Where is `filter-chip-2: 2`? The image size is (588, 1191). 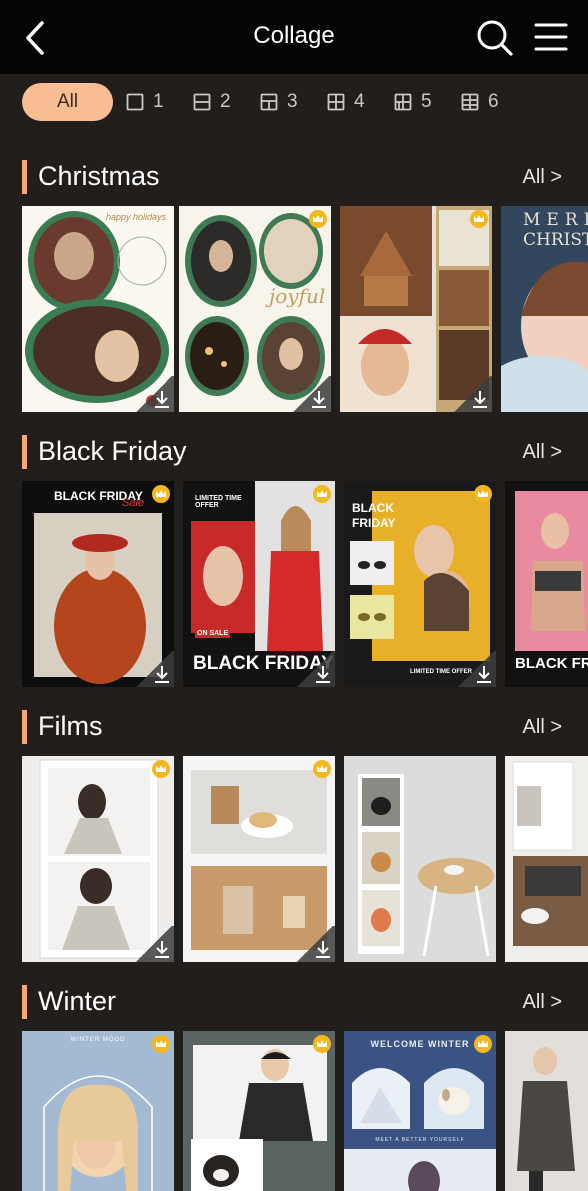
filter-chip-2: 2 is located at coordinates (212, 102).